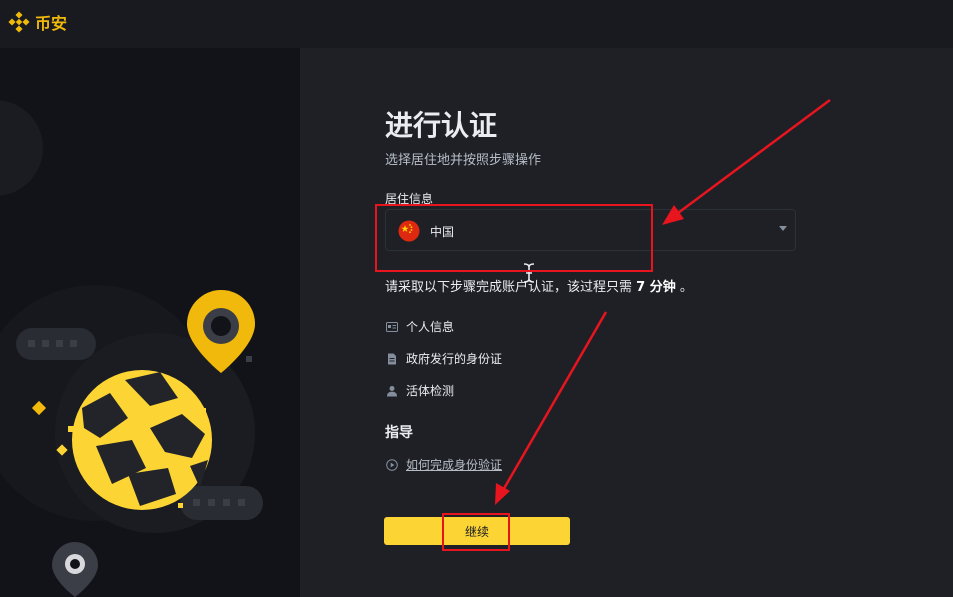  What do you see at coordinates (752, 158) in the screenshot?
I see `annotation-arrow-top` at bounding box center [752, 158].